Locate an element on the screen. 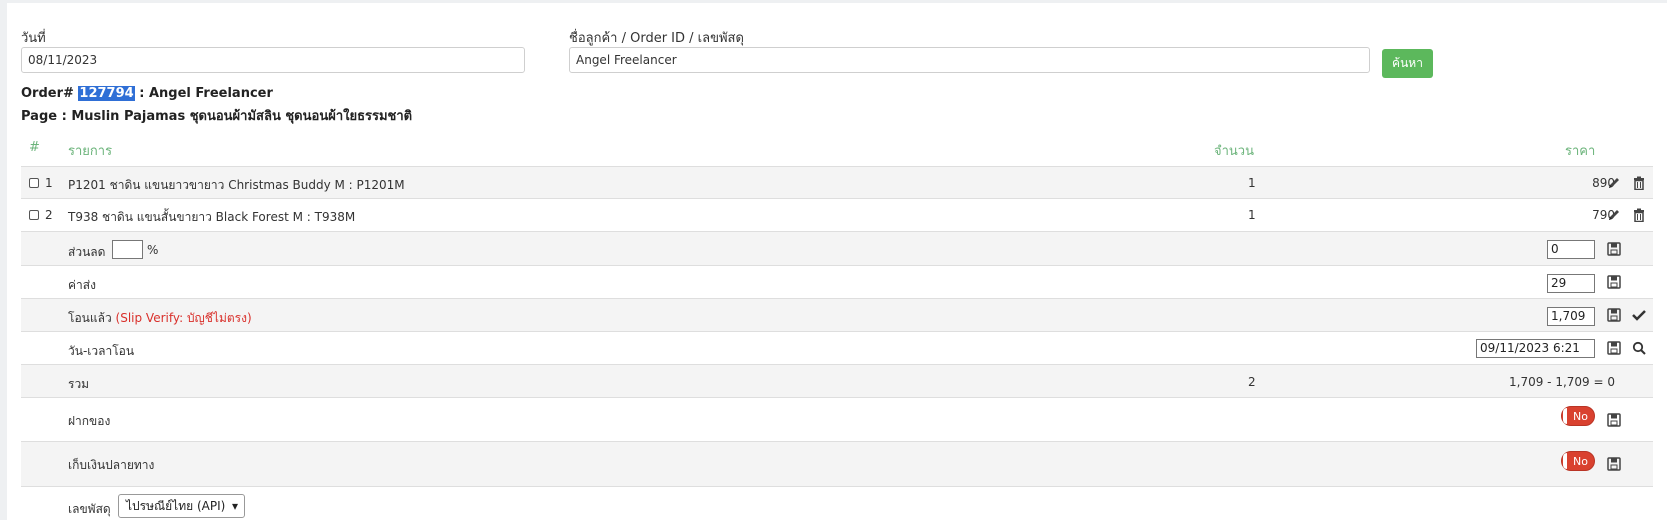  deposit-label: ฝากของ is located at coordinates (89, 421).